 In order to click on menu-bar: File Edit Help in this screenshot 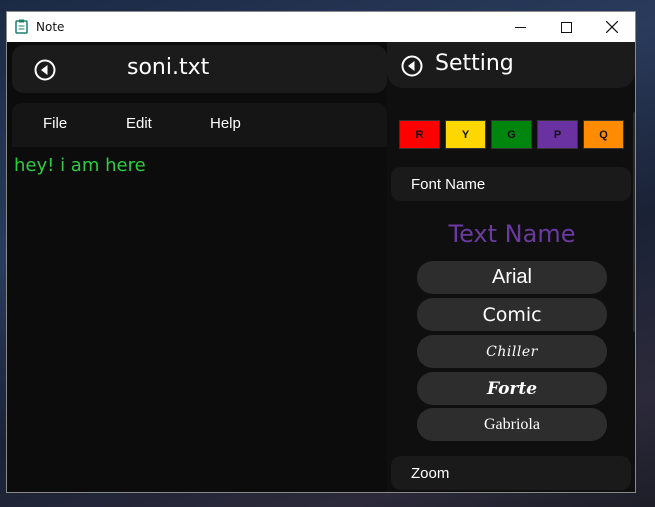, I will do `click(199, 125)`.